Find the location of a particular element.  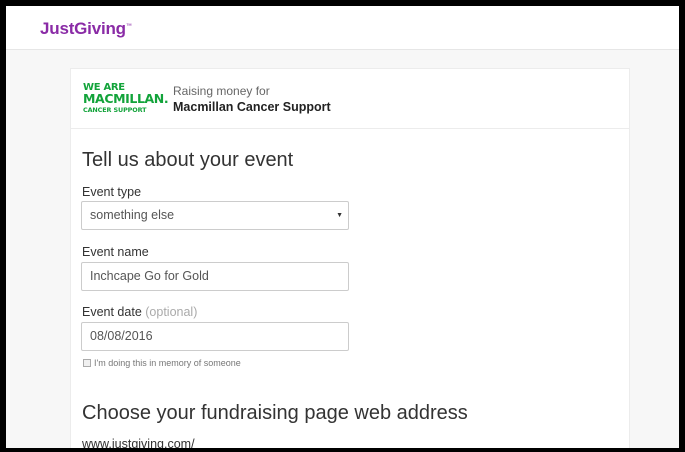

caret-down-icon: ▼ is located at coordinates (339, 215).